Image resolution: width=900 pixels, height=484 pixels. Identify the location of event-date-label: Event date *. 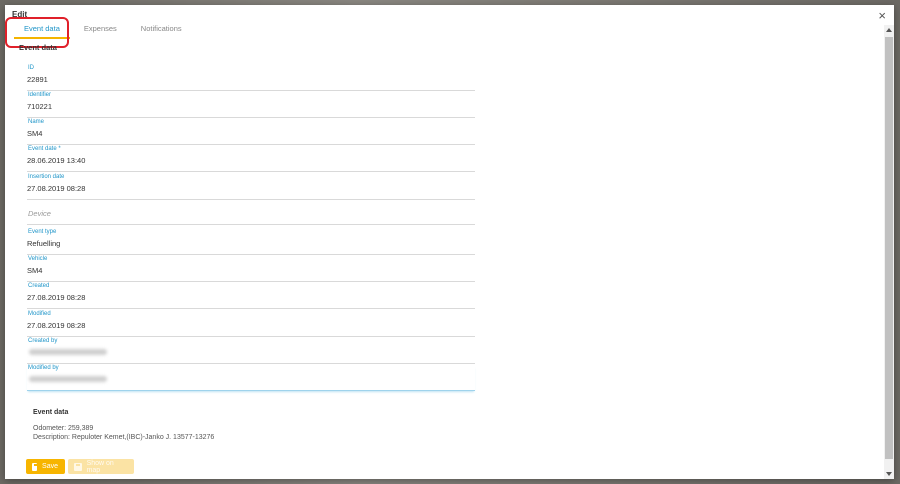
(44, 149).